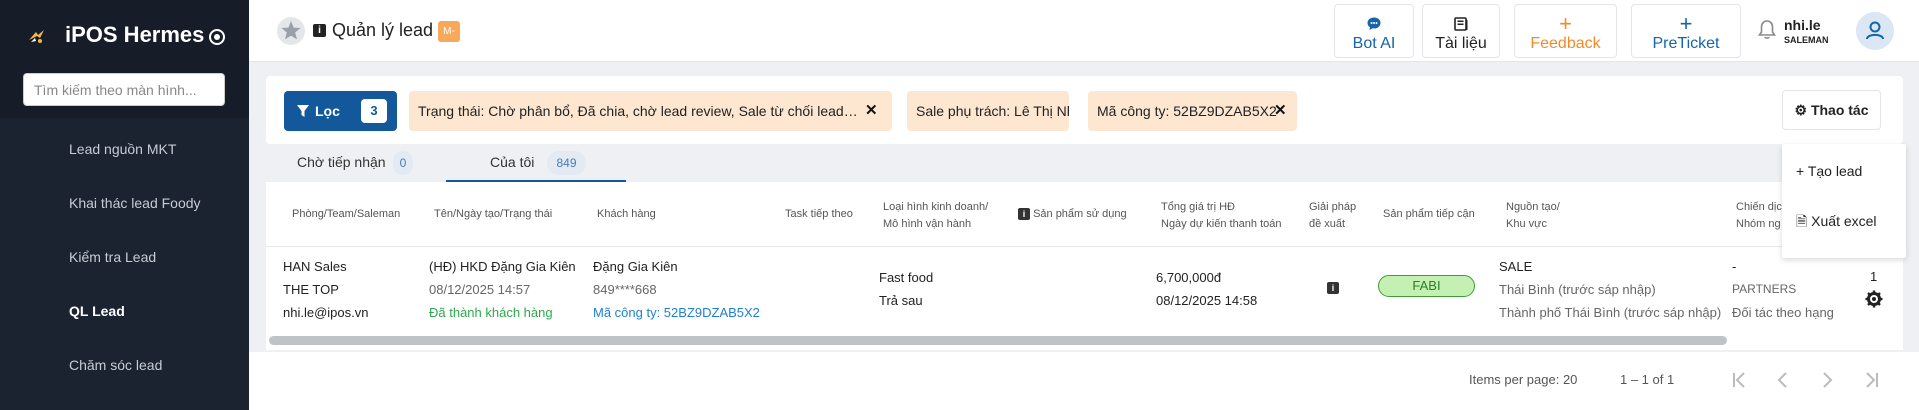 The image size is (1919, 410). I want to click on page-range: 1 – 1 of 1, so click(1647, 379).